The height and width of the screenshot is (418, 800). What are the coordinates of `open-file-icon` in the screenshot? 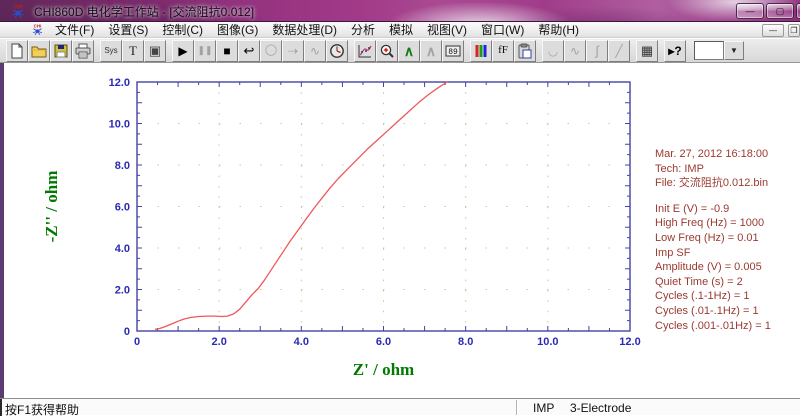 It's located at (39, 51).